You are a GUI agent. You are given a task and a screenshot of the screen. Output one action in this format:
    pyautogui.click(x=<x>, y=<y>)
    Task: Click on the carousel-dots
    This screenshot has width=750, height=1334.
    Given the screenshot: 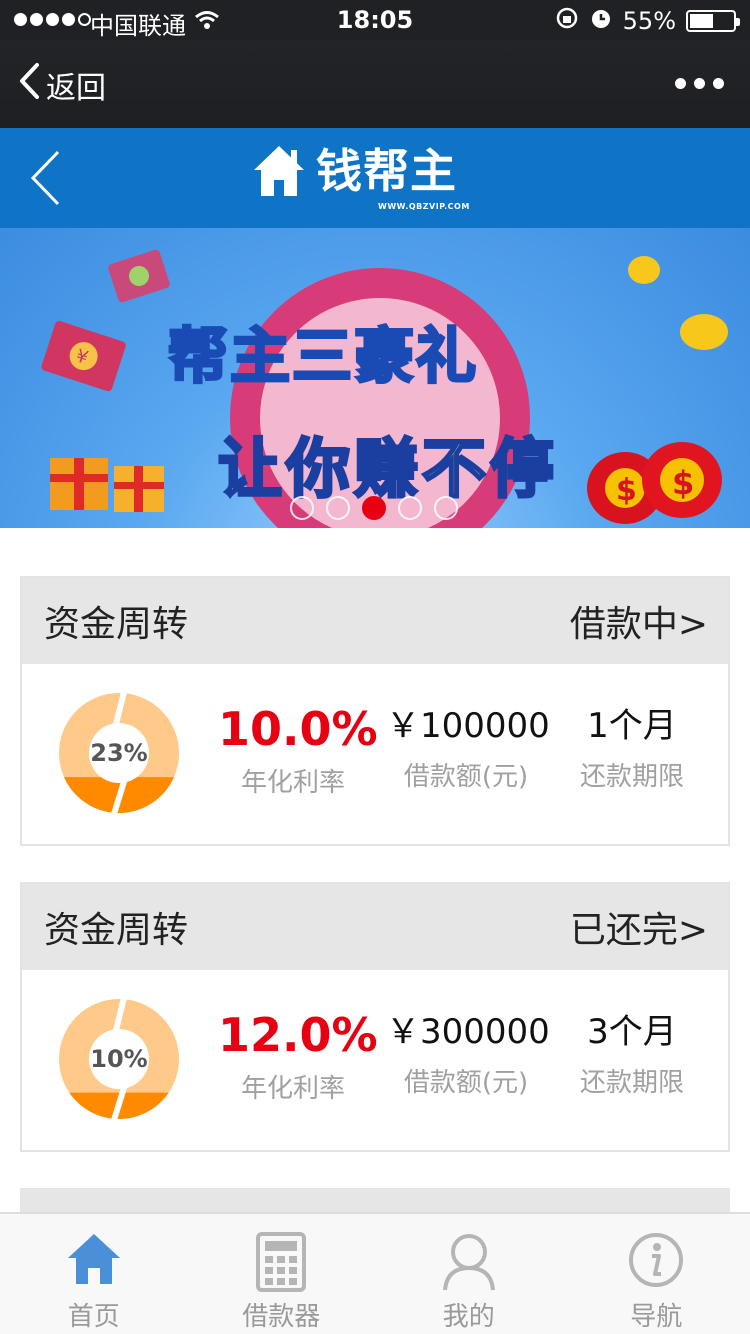 What is the action you would take?
    pyautogui.click(x=374, y=508)
    